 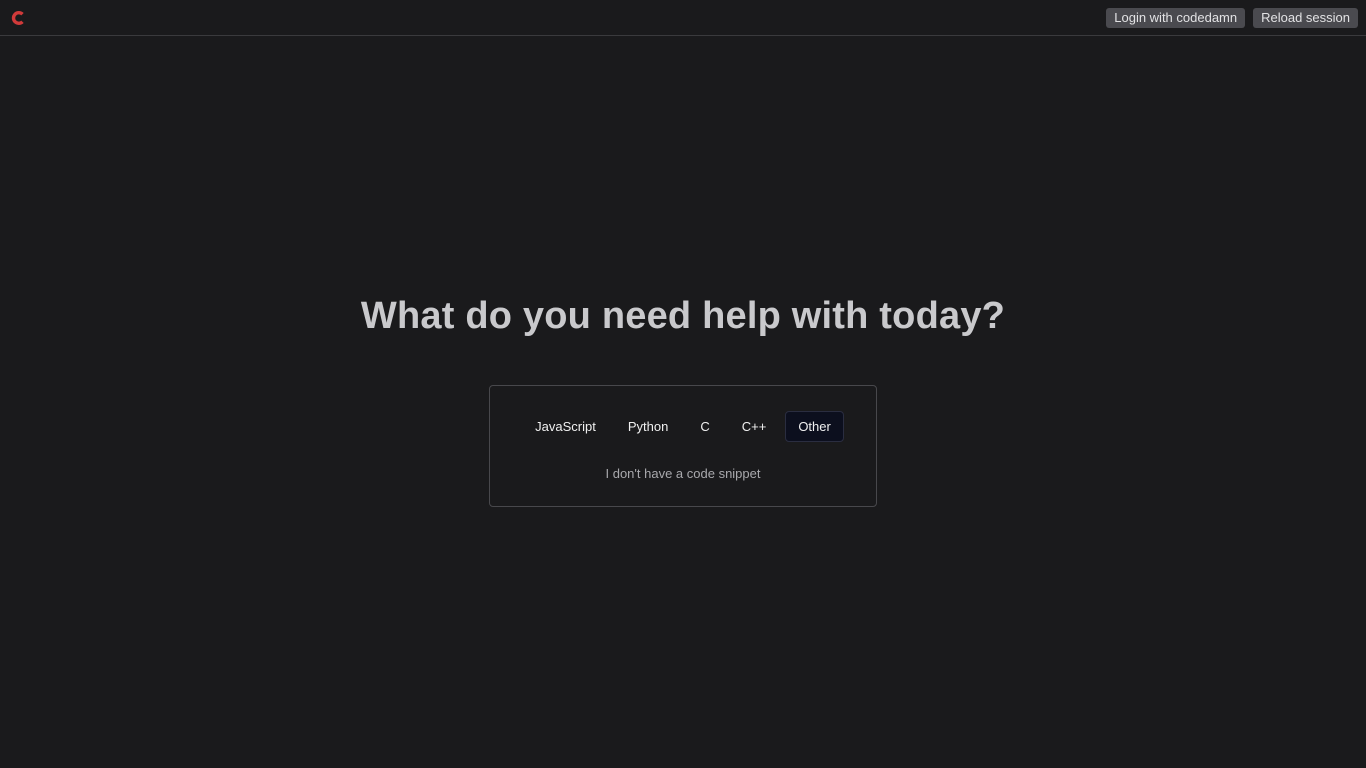 What do you see at coordinates (648, 426) in the screenshot?
I see `language-option-python: Python` at bounding box center [648, 426].